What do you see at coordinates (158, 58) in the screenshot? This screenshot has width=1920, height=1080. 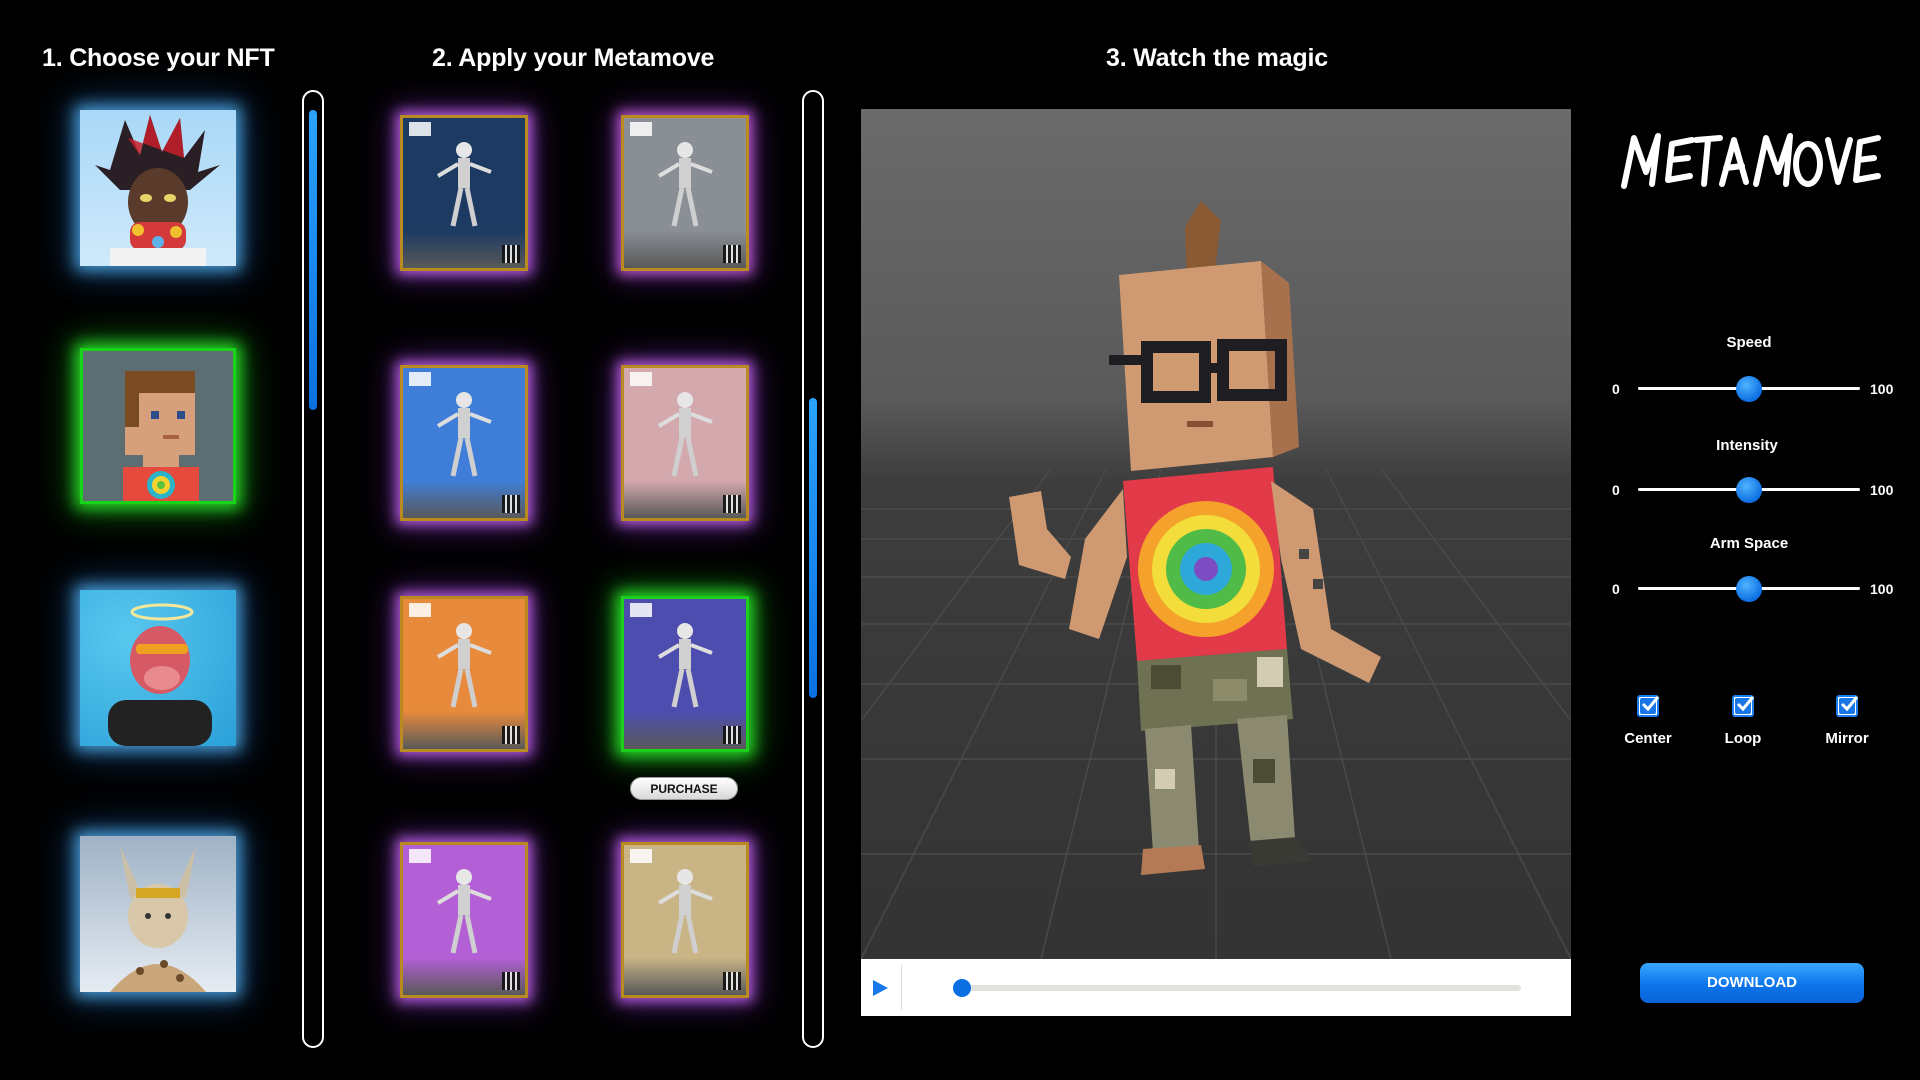 I see `step-1-heading: 1. Choose your NFT` at bounding box center [158, 58].